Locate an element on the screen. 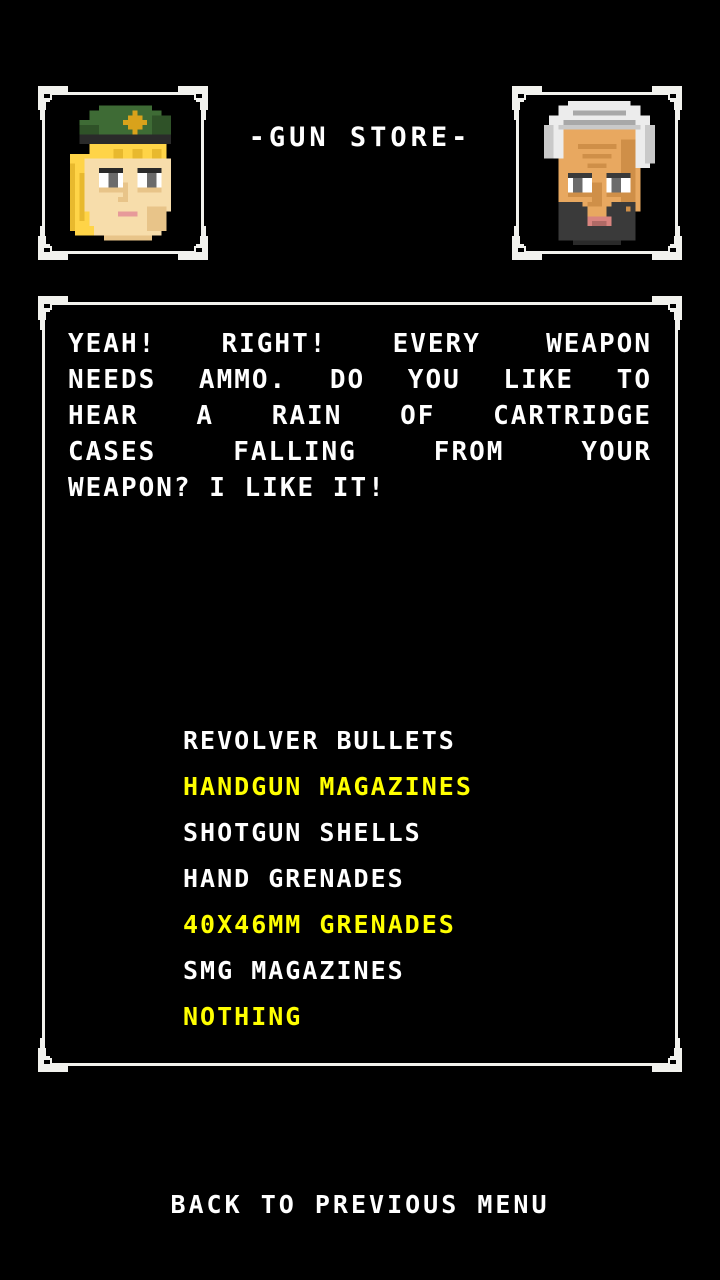  menu-item-nothing: NOTHING is located at coordinates (423, 1017).